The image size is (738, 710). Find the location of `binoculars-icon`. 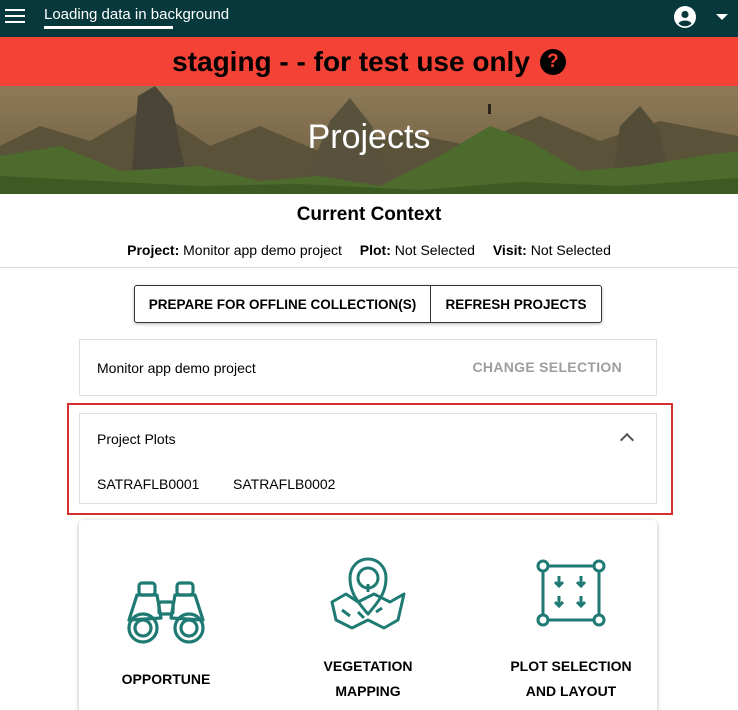

binoculars-icon is located at coordinates (166, 612).